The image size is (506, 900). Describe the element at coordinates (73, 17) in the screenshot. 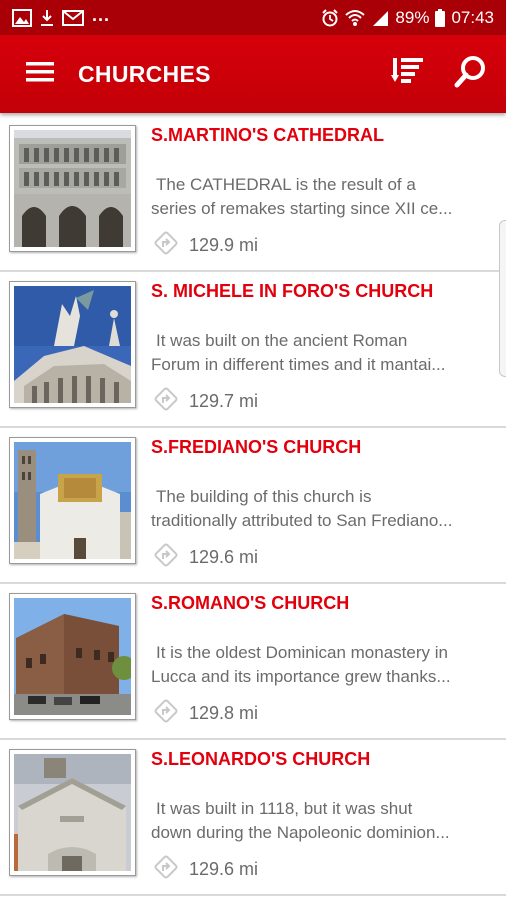

I see `email-icon` at that location.